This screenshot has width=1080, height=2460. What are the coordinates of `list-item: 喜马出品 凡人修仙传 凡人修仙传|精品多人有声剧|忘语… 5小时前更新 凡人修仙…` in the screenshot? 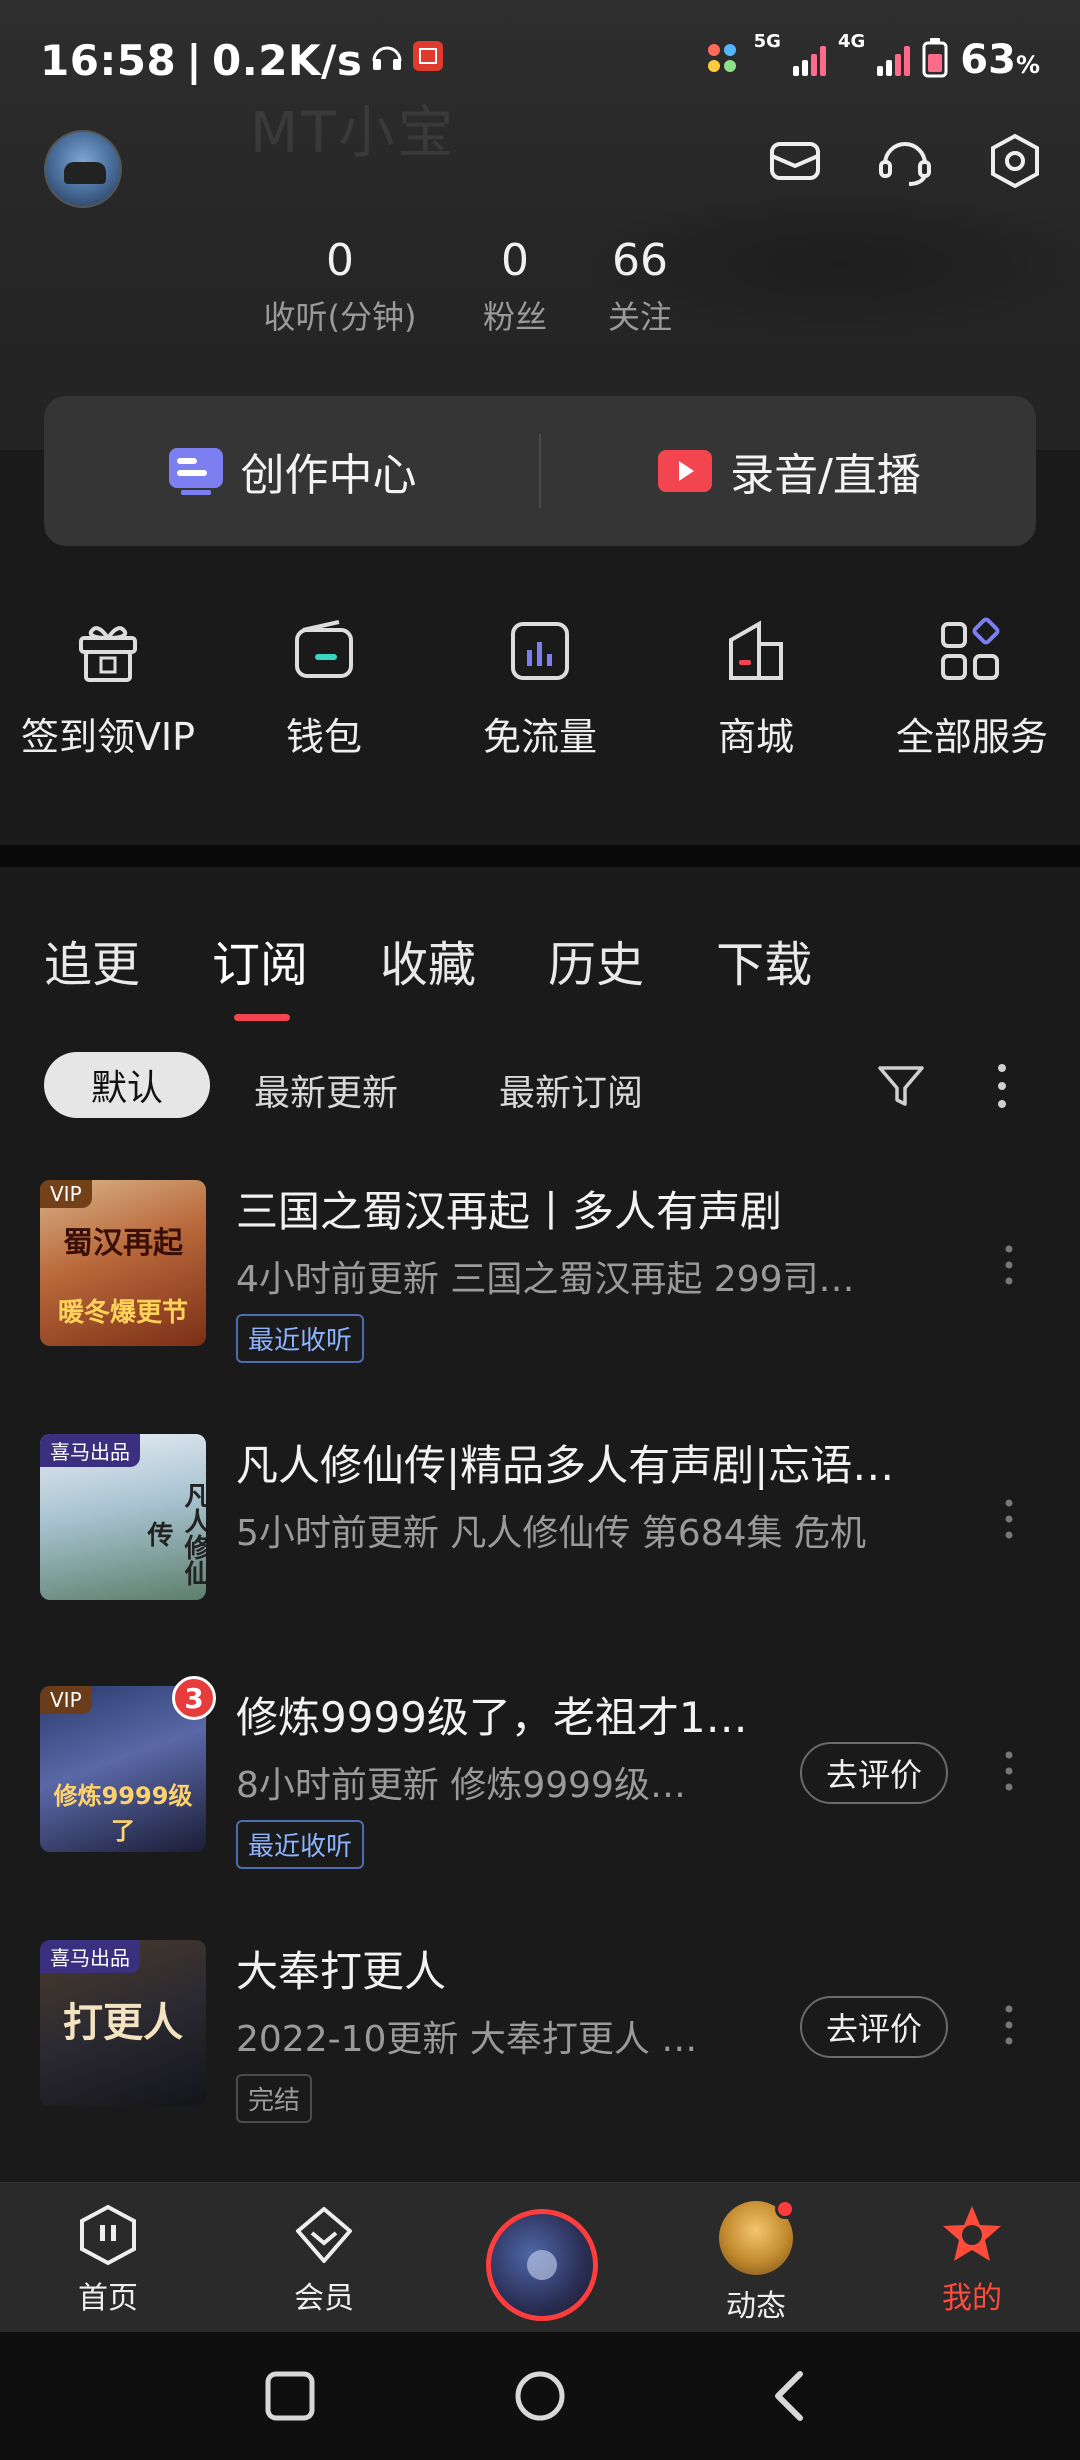 It's located at (540, 1534).